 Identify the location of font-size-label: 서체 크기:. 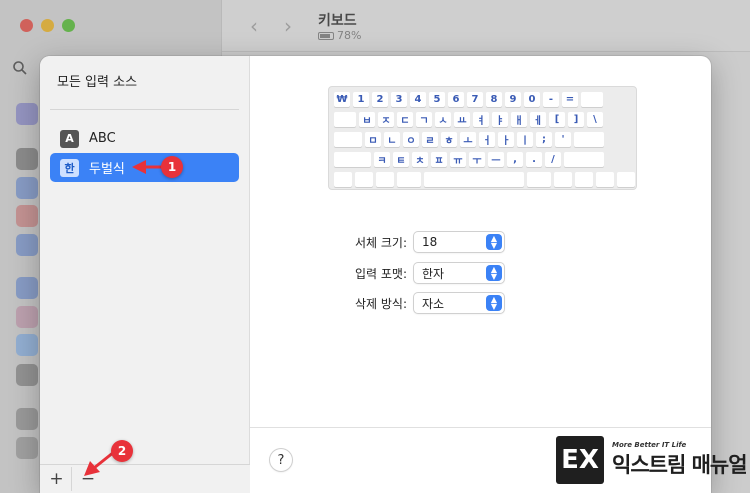
(380, 242).